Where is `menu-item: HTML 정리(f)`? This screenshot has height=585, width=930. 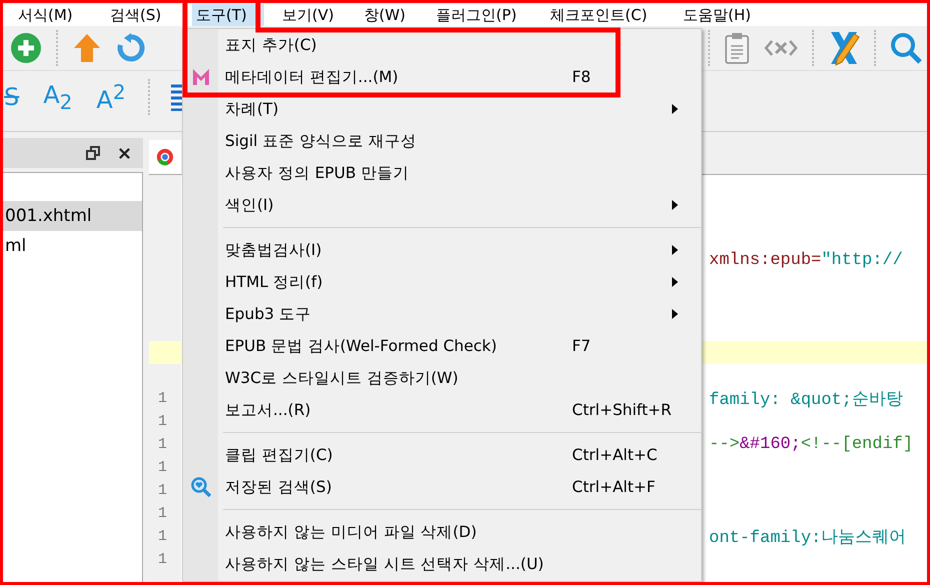 menu-item: HTML 정리(f) is located at coordinates (398, 282).